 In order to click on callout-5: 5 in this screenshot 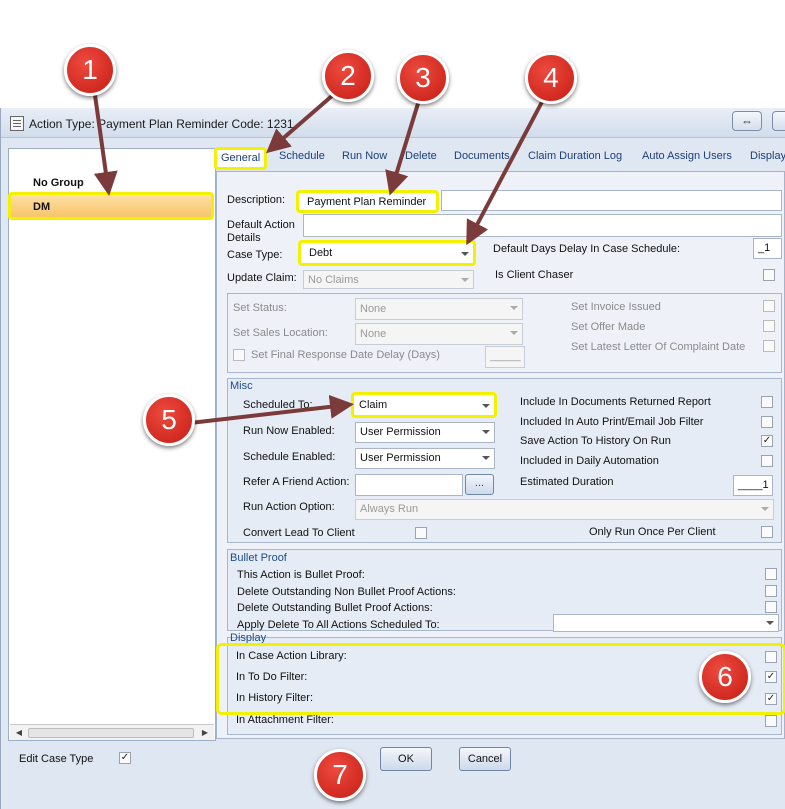, I will do `click(169, 420)`.